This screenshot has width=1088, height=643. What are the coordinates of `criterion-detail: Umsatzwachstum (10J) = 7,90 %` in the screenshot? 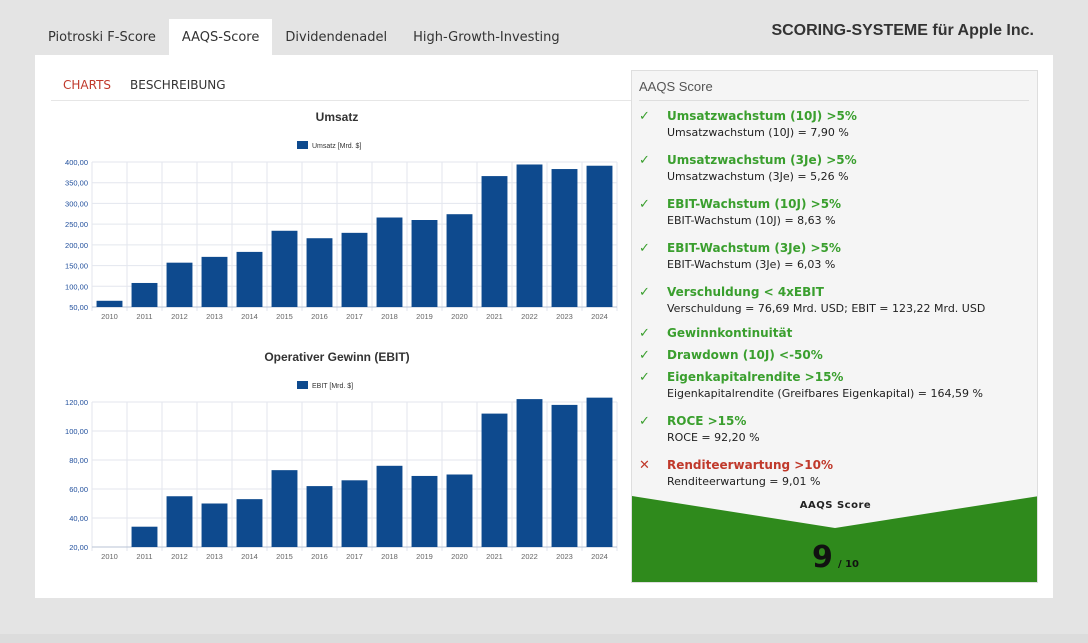 It's located at (758, 132).